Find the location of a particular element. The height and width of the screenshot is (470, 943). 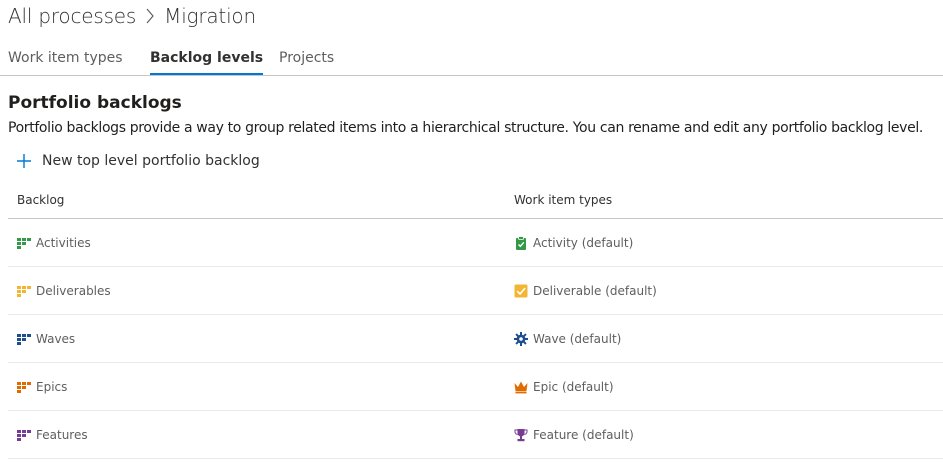

crown-icon is located at coordinates (521, 387).